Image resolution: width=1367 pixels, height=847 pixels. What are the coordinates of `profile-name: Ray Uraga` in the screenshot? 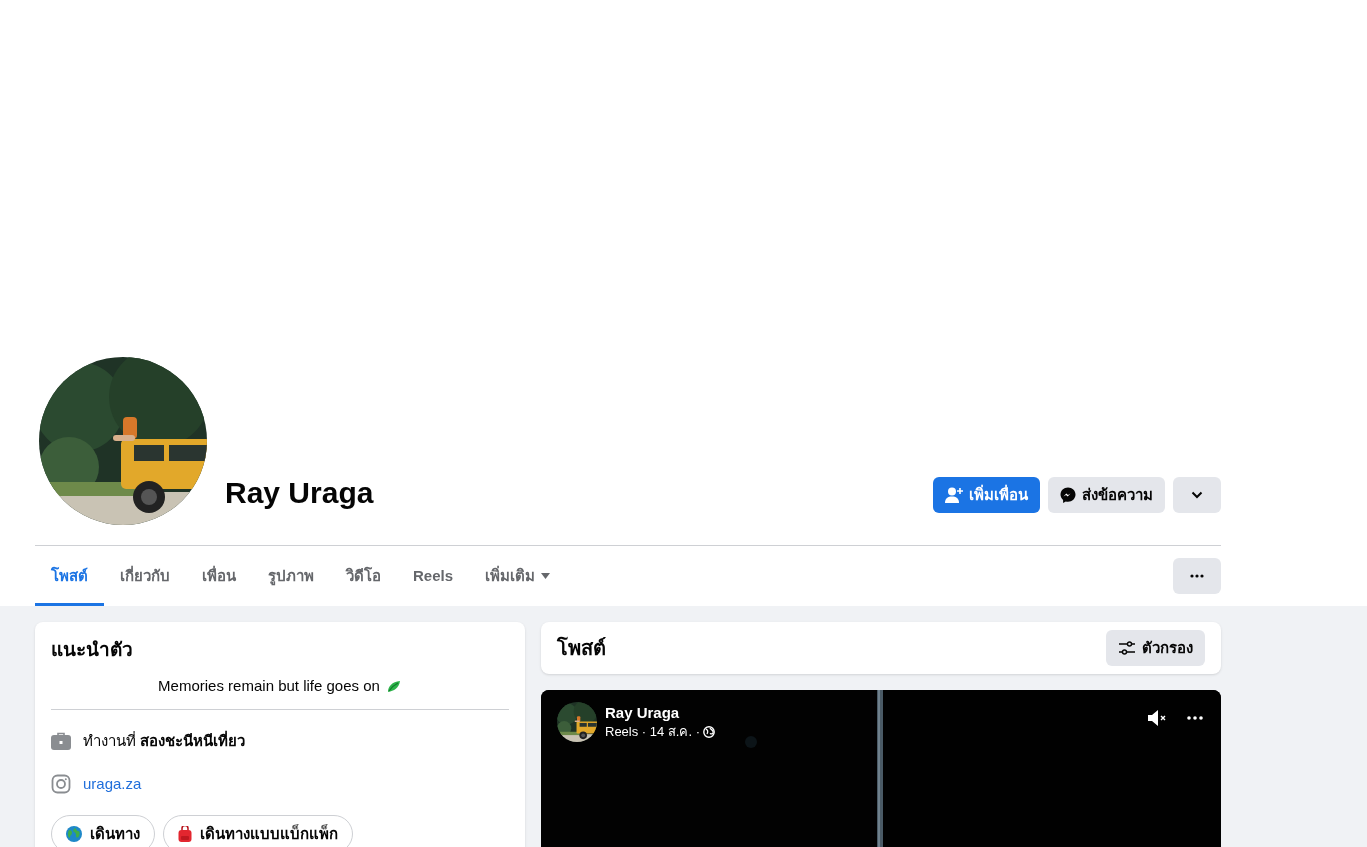 It's located at (299, 493).